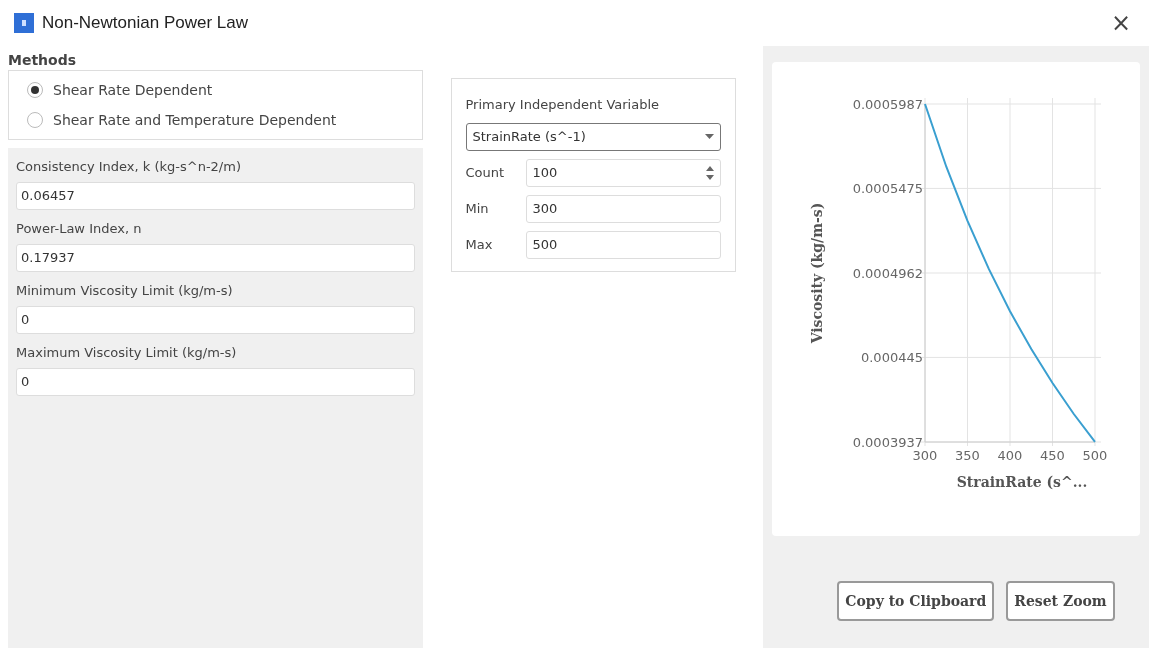 The image size is (1149, 648). I want to click on y-tick-label: 0.000445, so click(891, 358).